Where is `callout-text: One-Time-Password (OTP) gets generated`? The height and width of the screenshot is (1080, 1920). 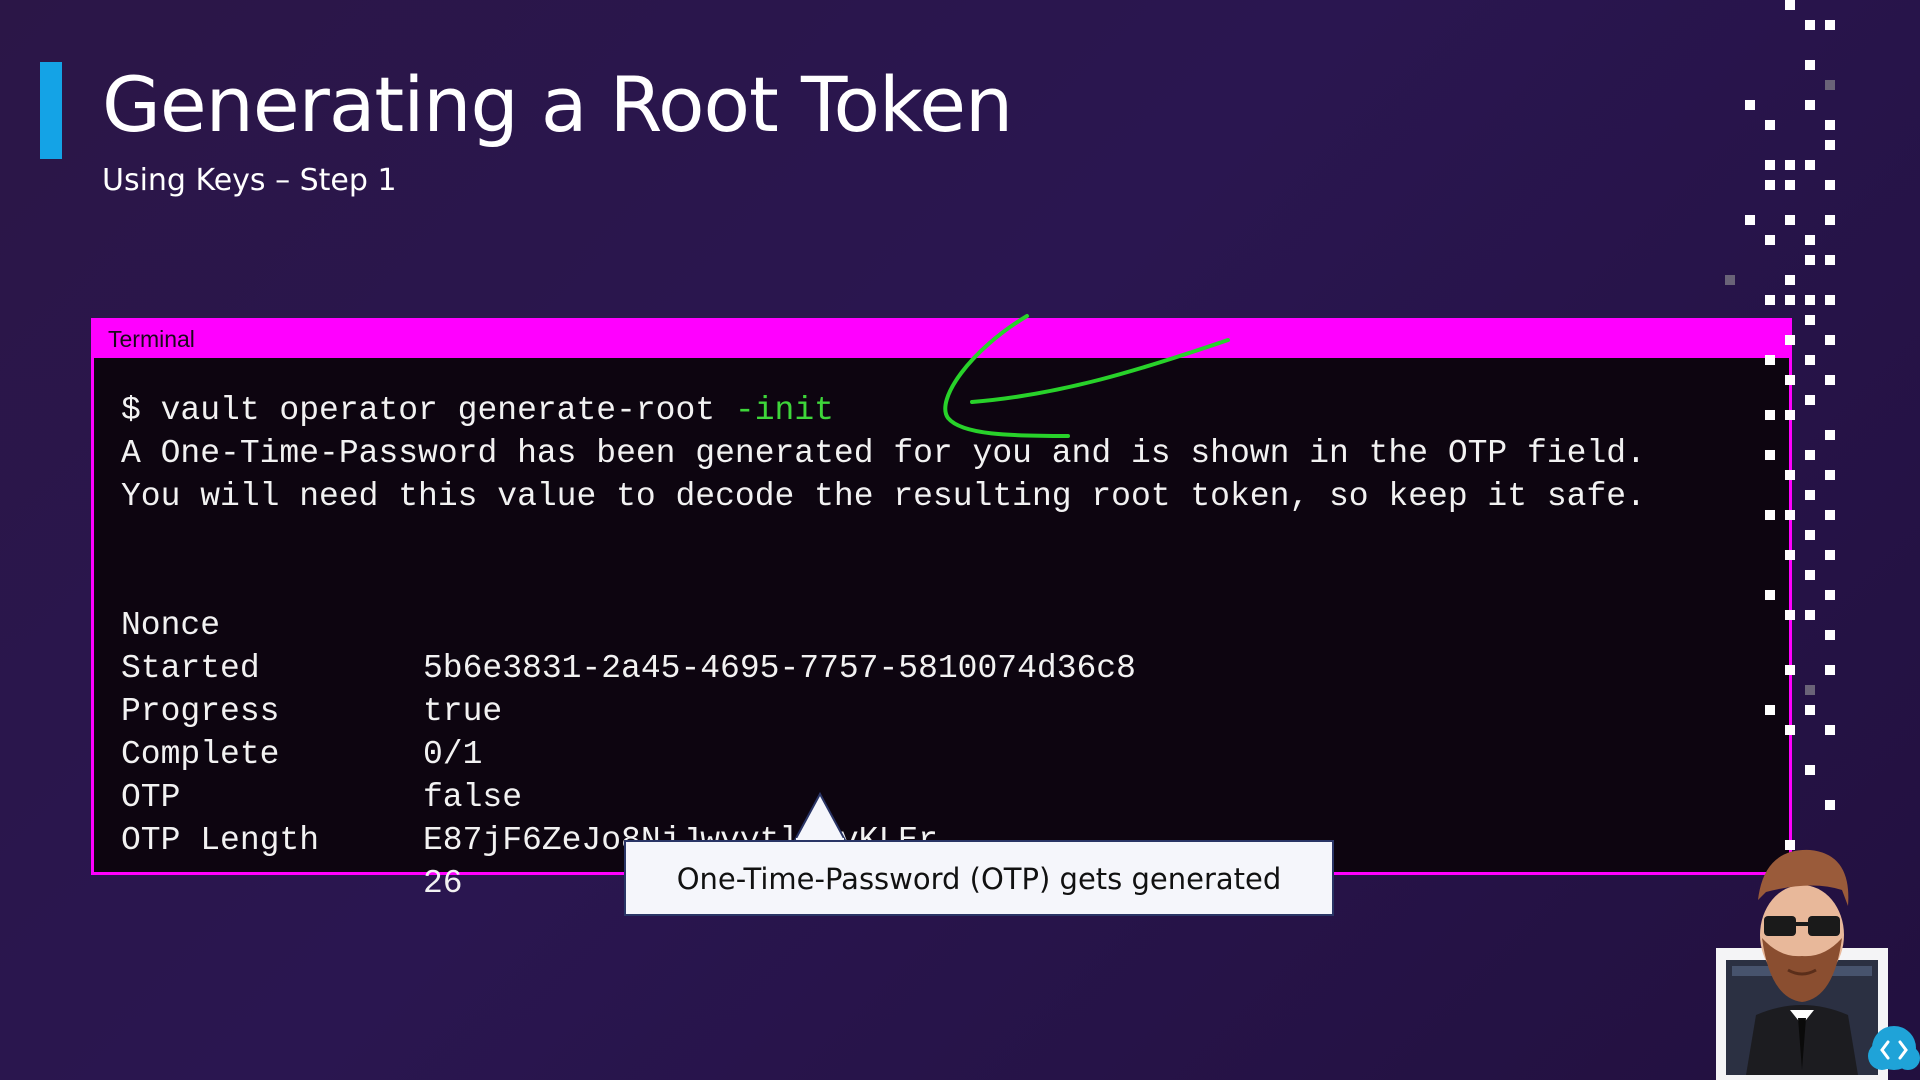 callout-text: One-Time-Password (OTP) gets generated is located at coordinates (979, 879).